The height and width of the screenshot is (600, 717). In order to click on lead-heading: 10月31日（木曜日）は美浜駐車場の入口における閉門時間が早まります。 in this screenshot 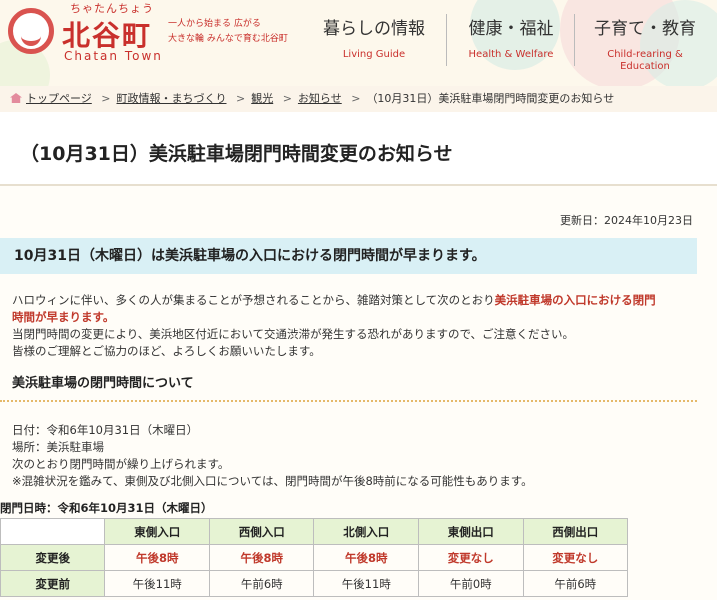, I will do `click(348, 256)`.